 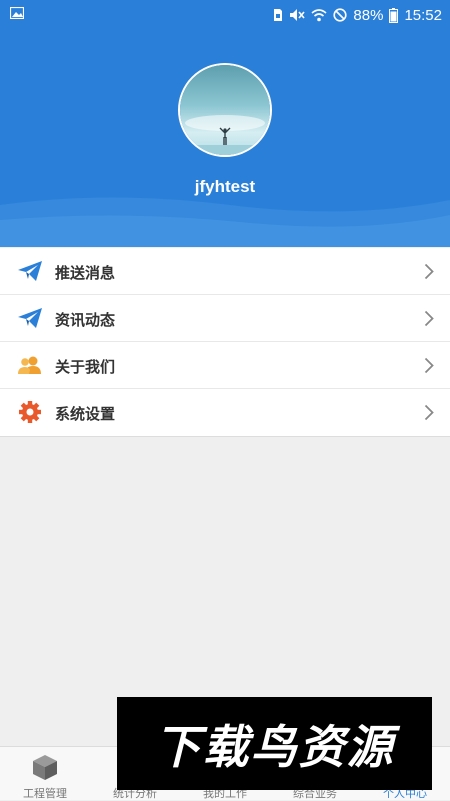 I want to click on wifi-icon, so click(x=319, y=15).